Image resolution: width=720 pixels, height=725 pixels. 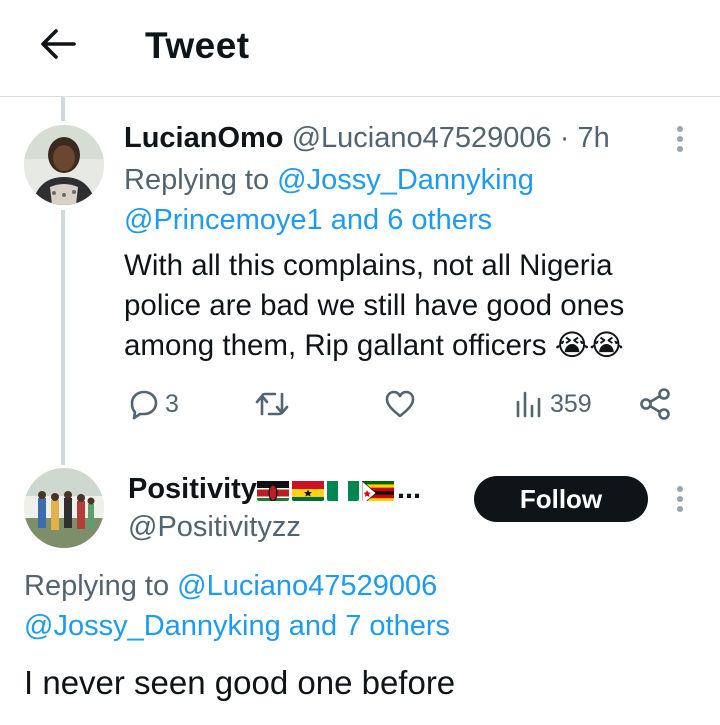 I want to click on kenya-flag-icon, so click(x=272, y=489).